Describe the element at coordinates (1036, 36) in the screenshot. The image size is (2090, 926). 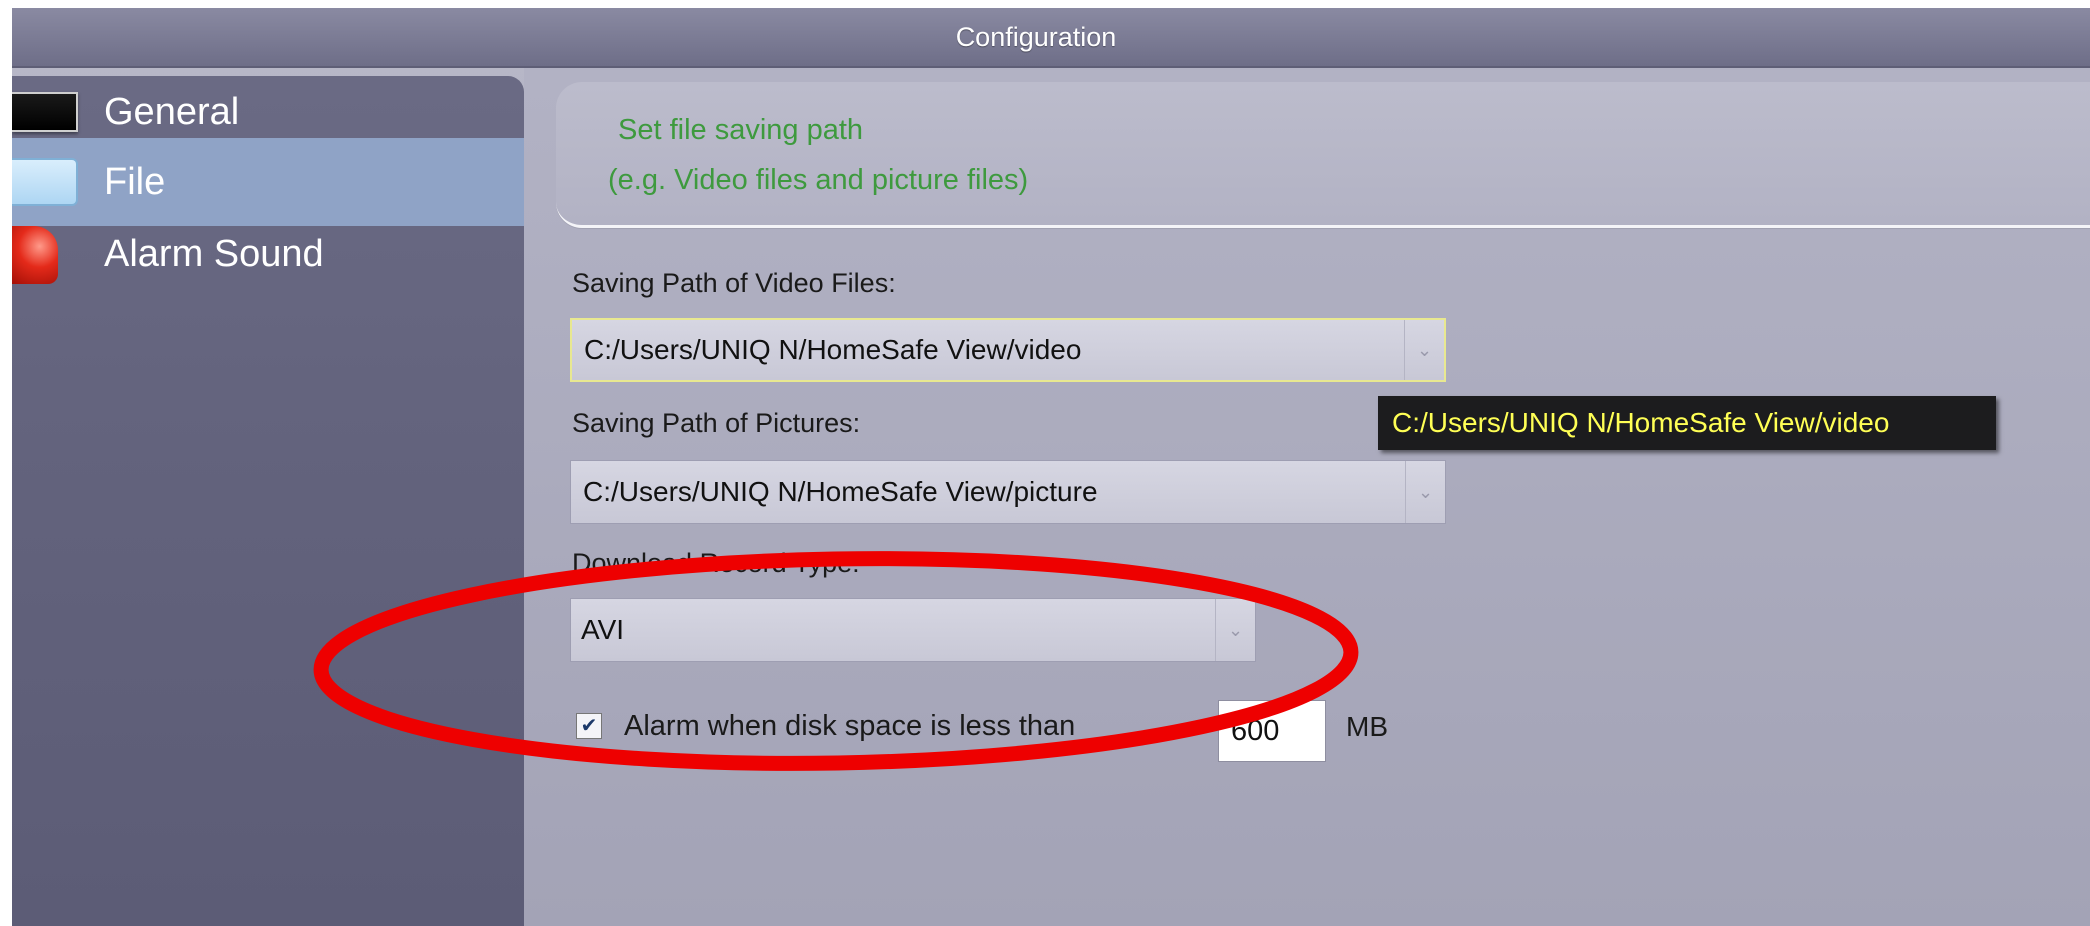
I see `window-title: Configuration` at that location.